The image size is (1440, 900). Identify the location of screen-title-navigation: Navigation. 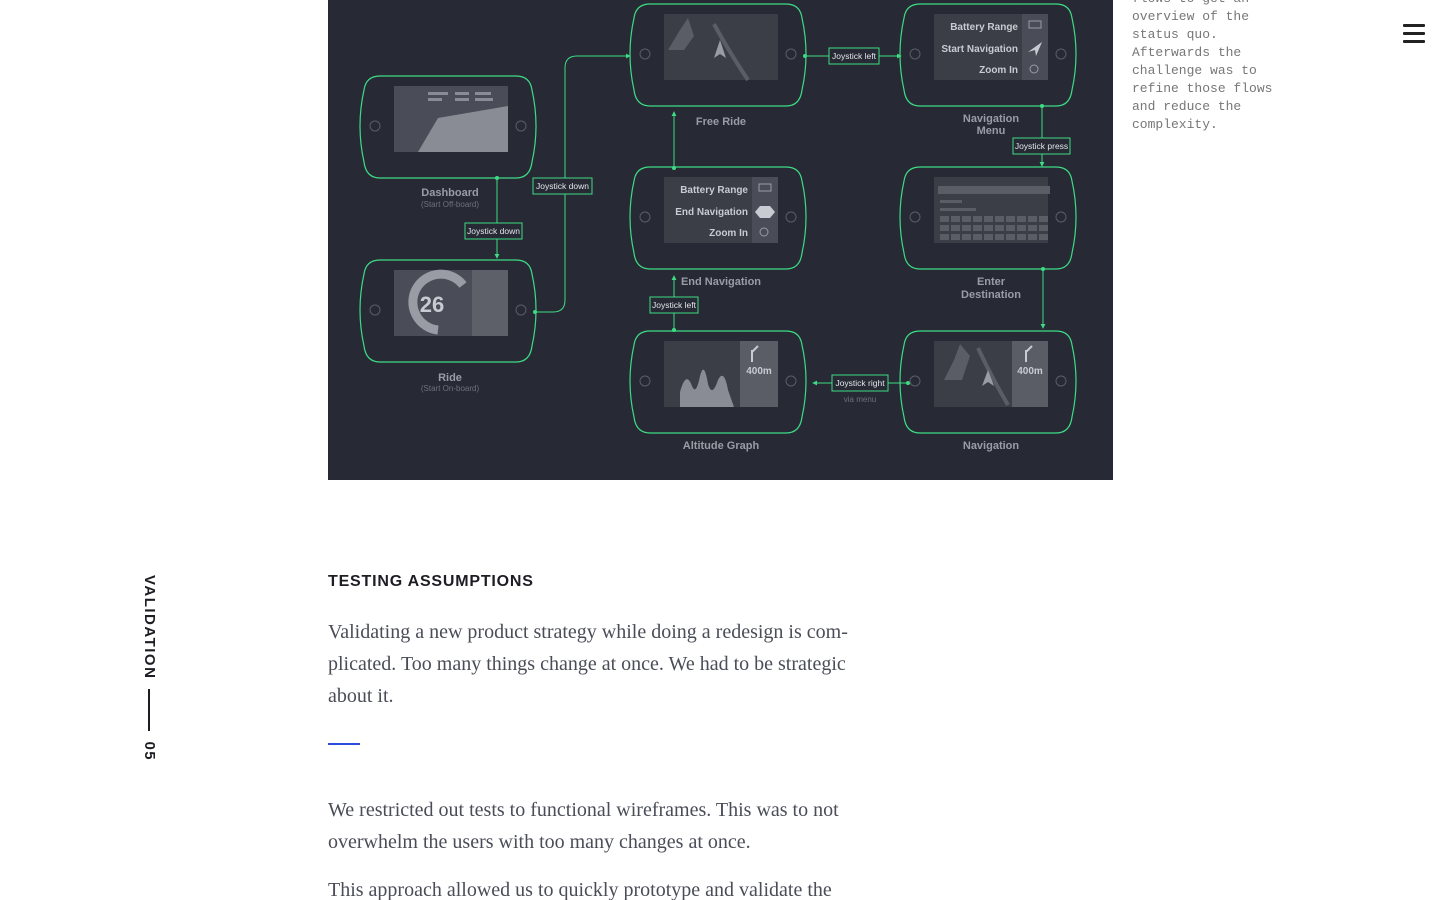
(991, 446).